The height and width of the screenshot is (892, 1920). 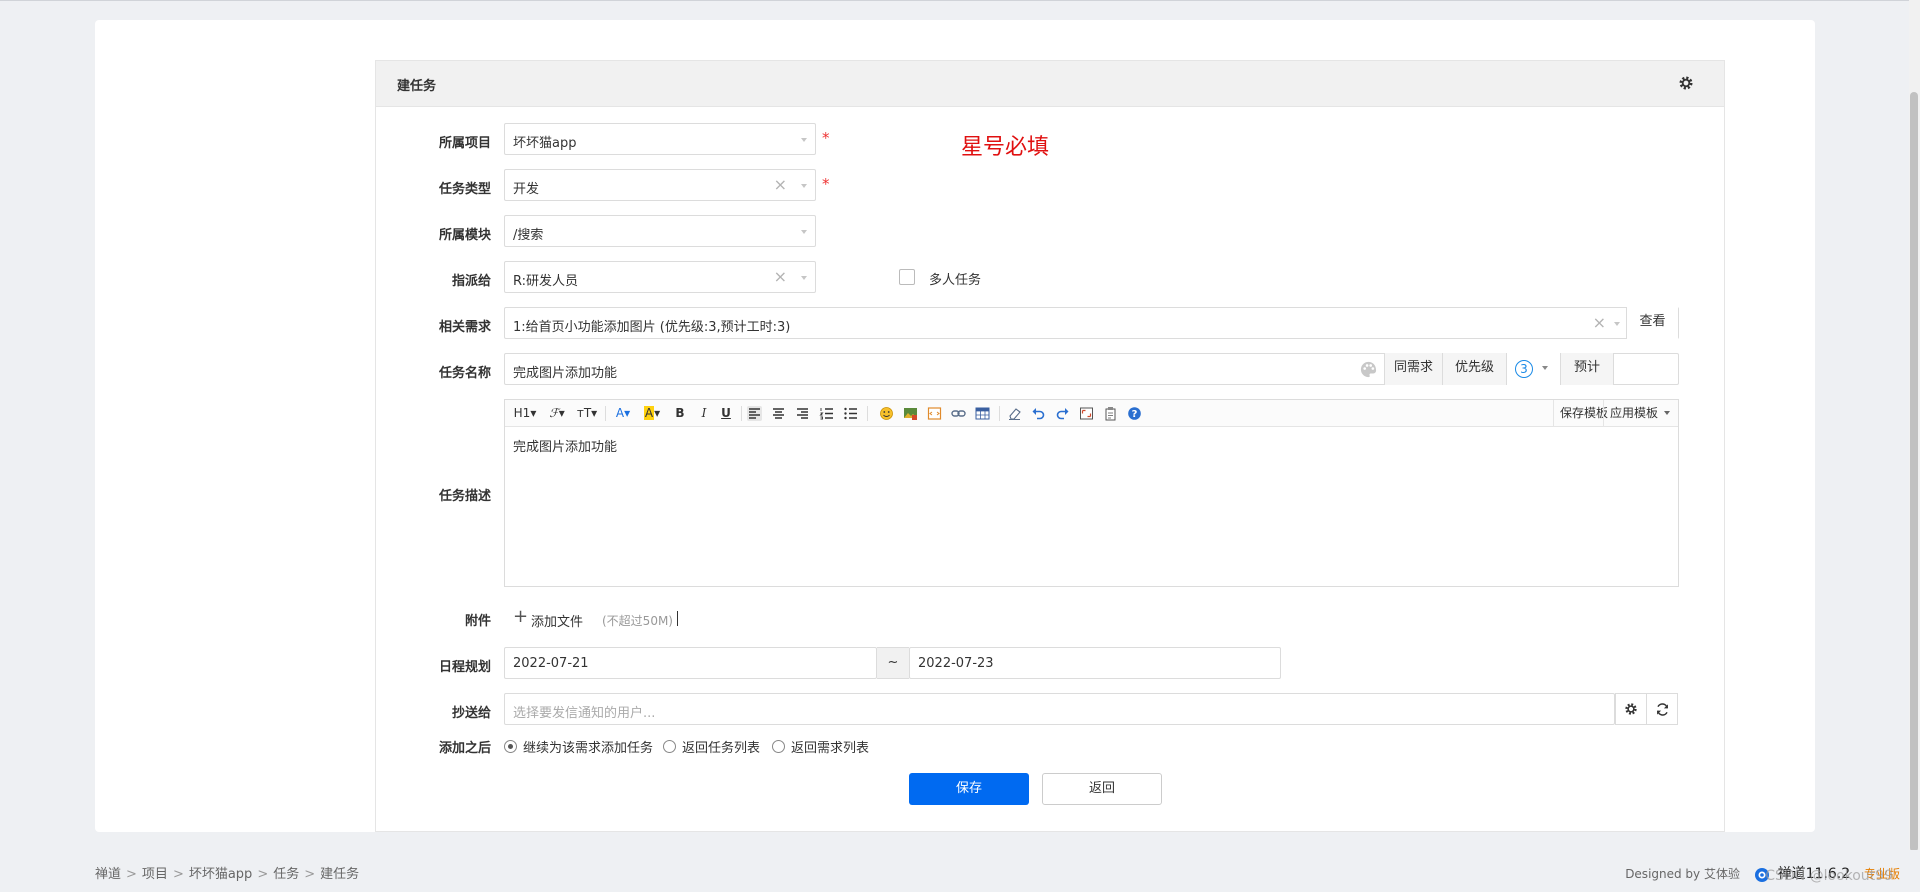 What do you see at coordinates (1914, 472) in the screenshot?
I see `scrollbar-thumb` at bounding box center [1914, 472].